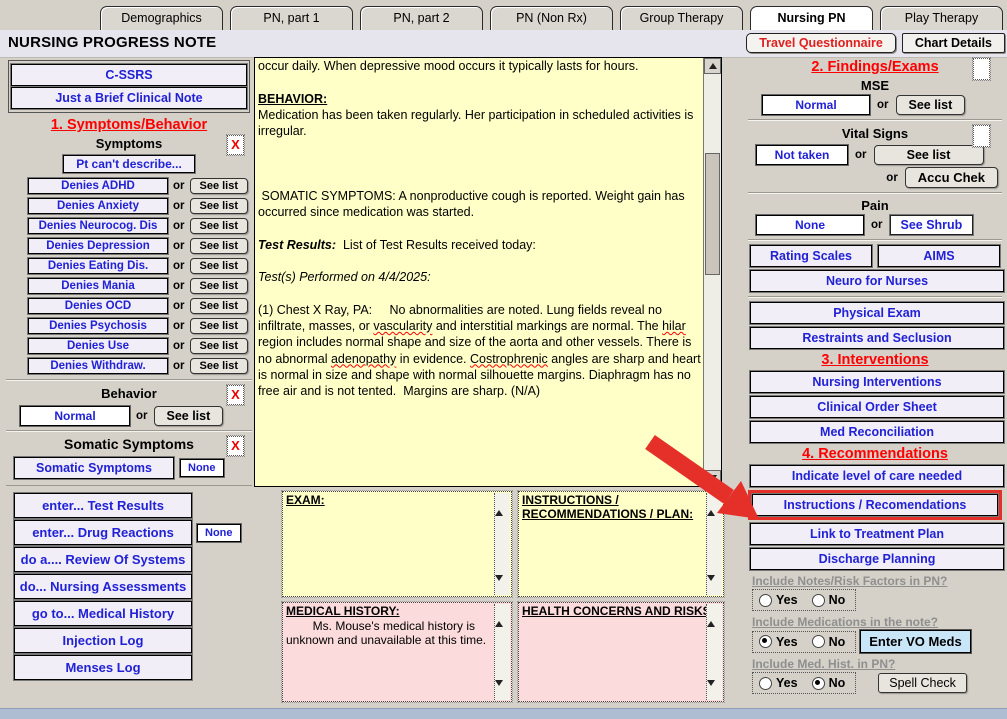  I want to click on nav-none-button: None, so click(219, 532).